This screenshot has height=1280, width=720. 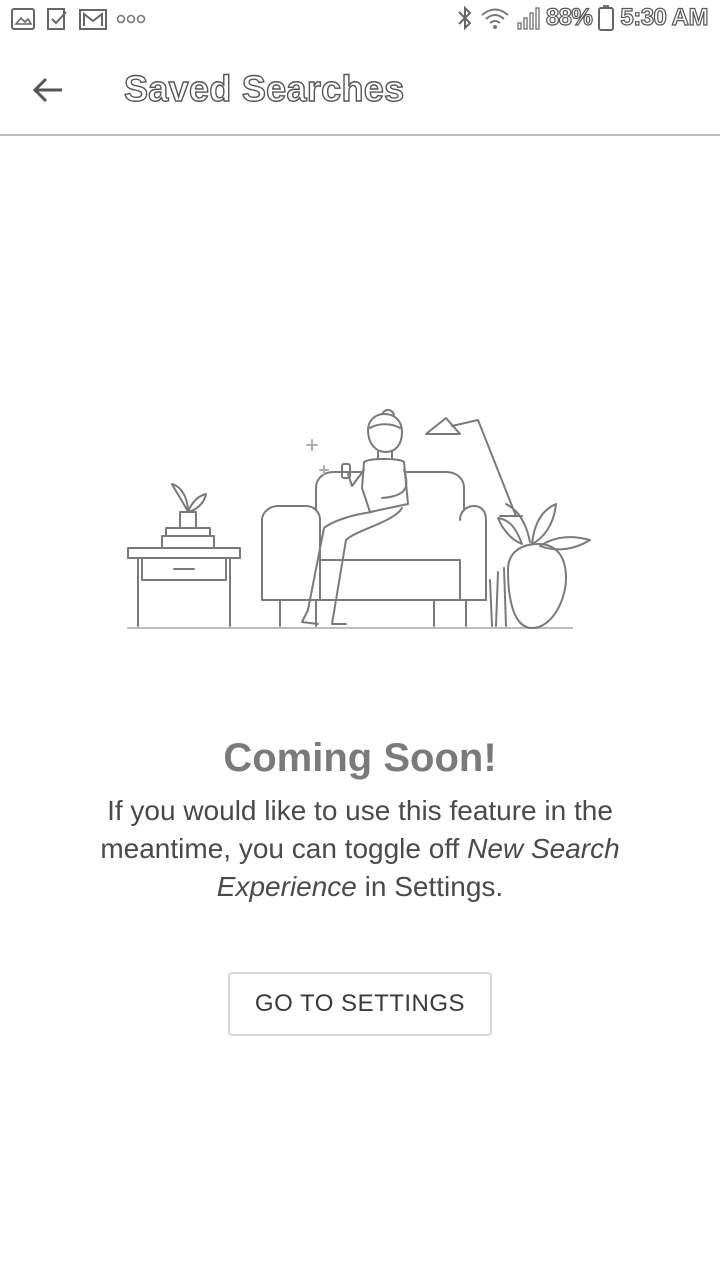 What do you see at coordinates (360, 758) in the screenshot?
I see `coming-soon-heading: Coming Soon!` at bounding box center [360, 758].